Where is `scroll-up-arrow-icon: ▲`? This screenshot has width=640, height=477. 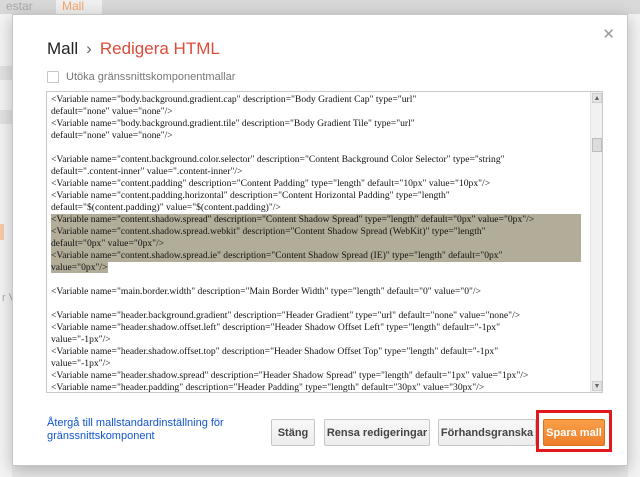 scroll-up-arrow-icon: ▲ is located at coordinates (597, 98).